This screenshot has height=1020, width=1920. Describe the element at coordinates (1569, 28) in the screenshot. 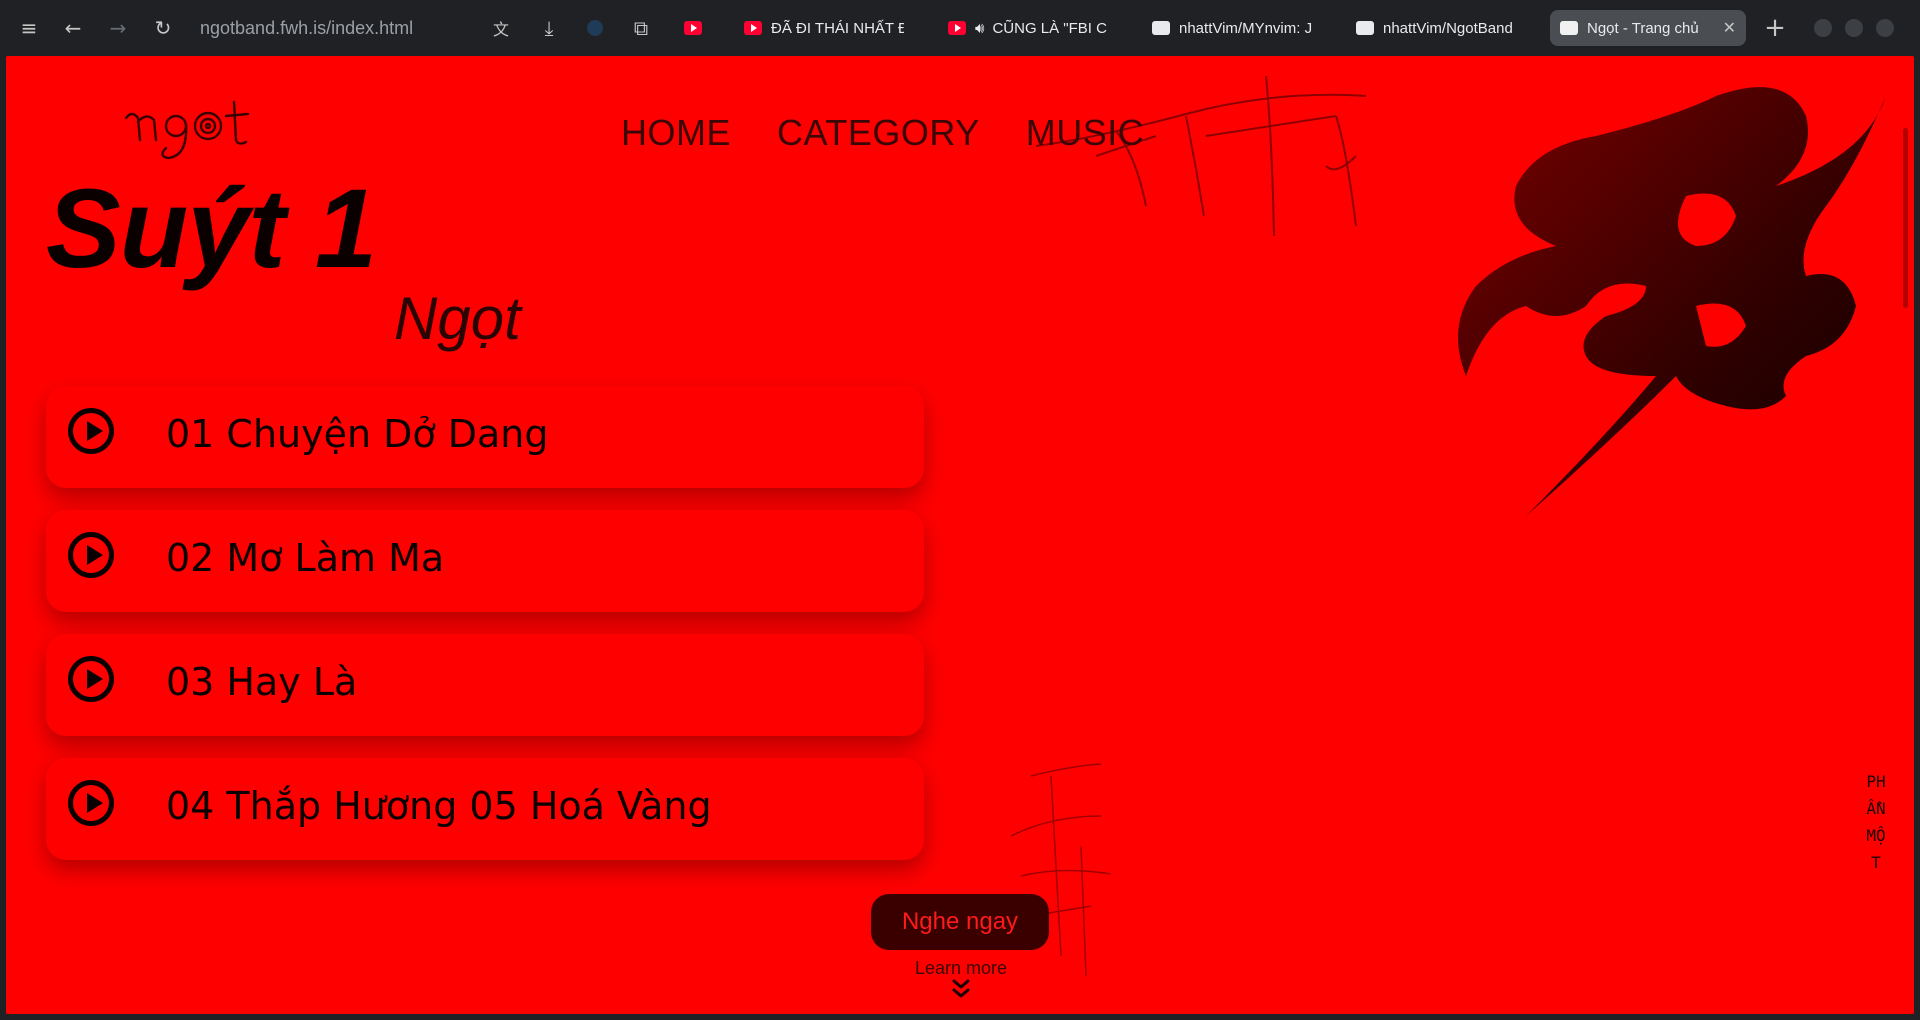

I see `site-icon` at that location.